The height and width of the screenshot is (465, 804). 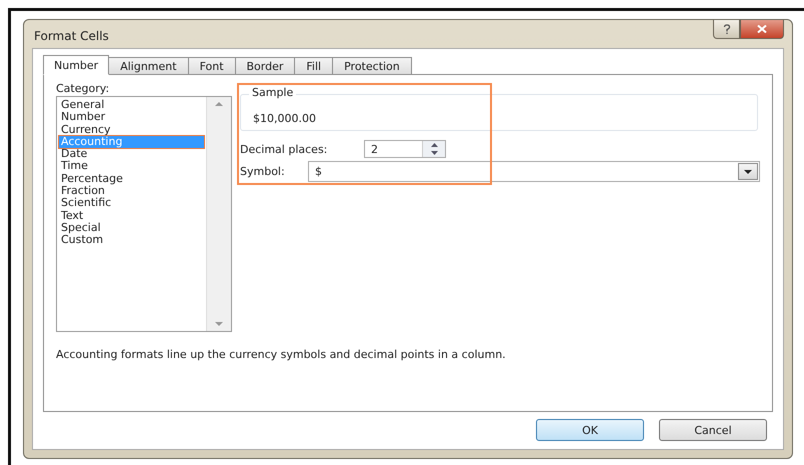 I want to click on symbol-label: Symbol:, so click(x=263, y=171).